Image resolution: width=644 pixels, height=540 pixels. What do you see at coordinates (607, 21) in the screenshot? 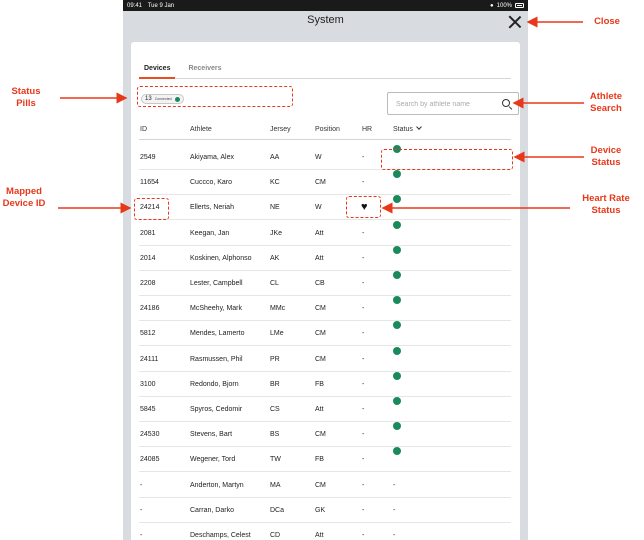
I see `label-close: Close` at bounding box center [607, 21].